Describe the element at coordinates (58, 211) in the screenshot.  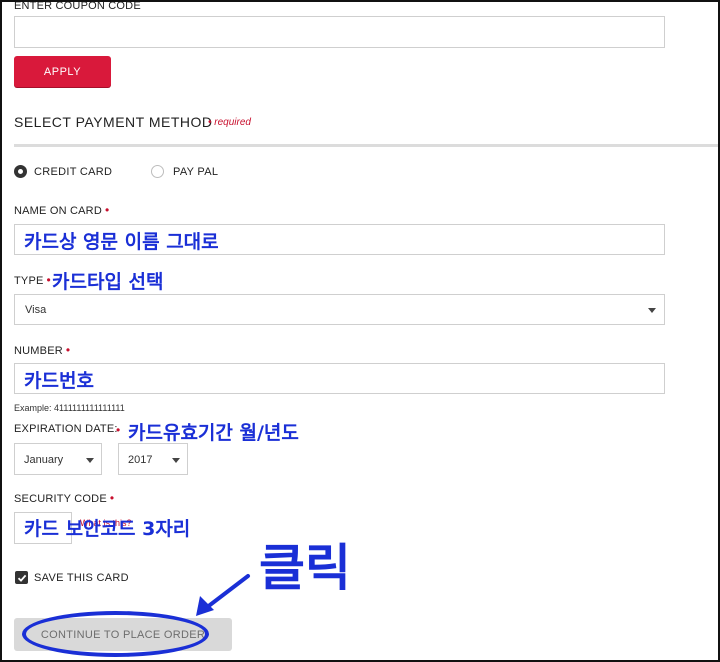
I see `name-on-card-label-text: NAME ON CARD` at that location.